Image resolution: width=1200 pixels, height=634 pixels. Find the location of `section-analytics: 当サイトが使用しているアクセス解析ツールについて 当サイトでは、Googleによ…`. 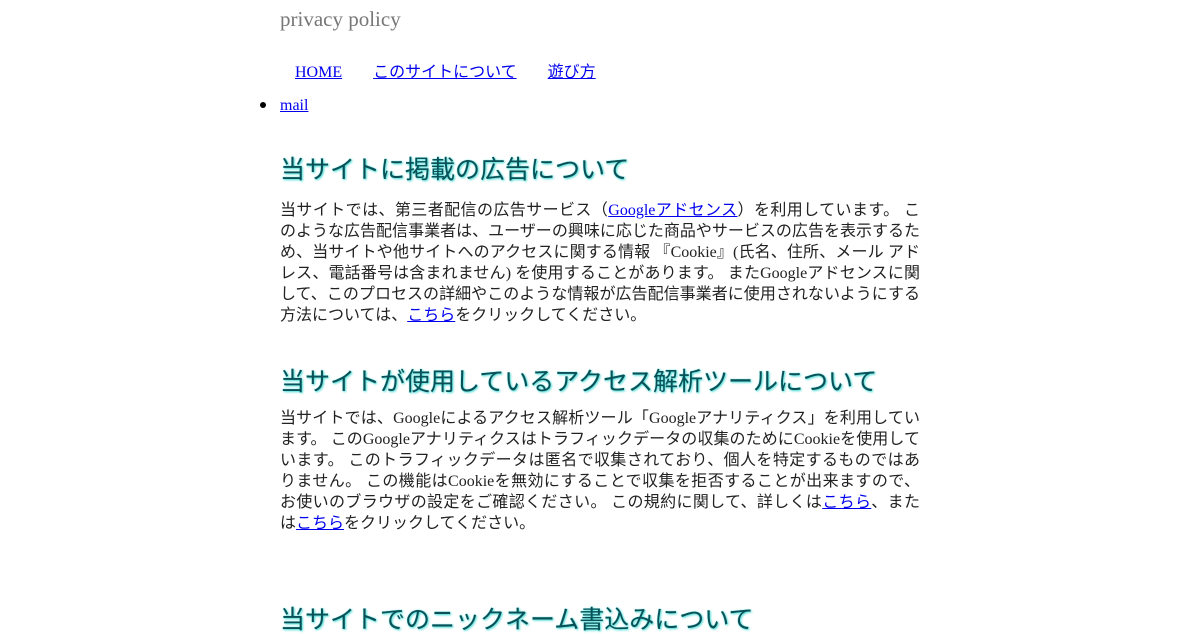

section-analytics: 当サイトが使用しているアクセス解析ツールについて 当サイトでは、Googleによ… is located at coordinates (600, 451).